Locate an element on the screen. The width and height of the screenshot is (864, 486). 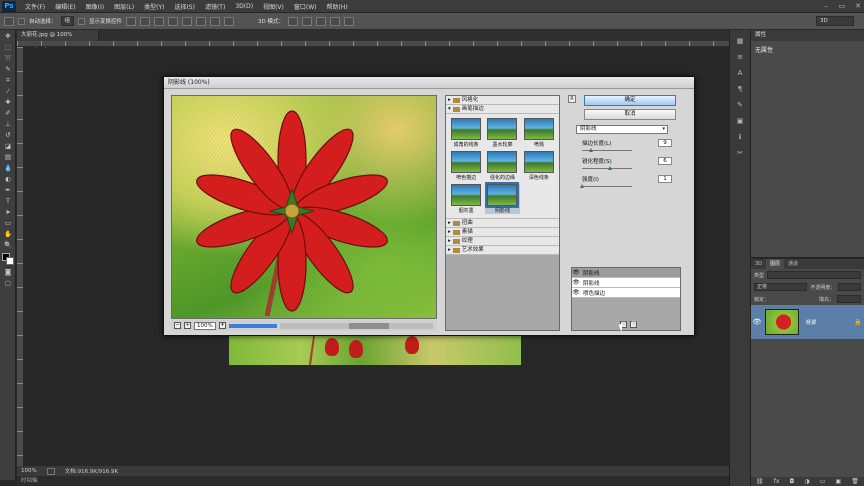
link-icon: ⛓ is located at coordinates (760, 481).